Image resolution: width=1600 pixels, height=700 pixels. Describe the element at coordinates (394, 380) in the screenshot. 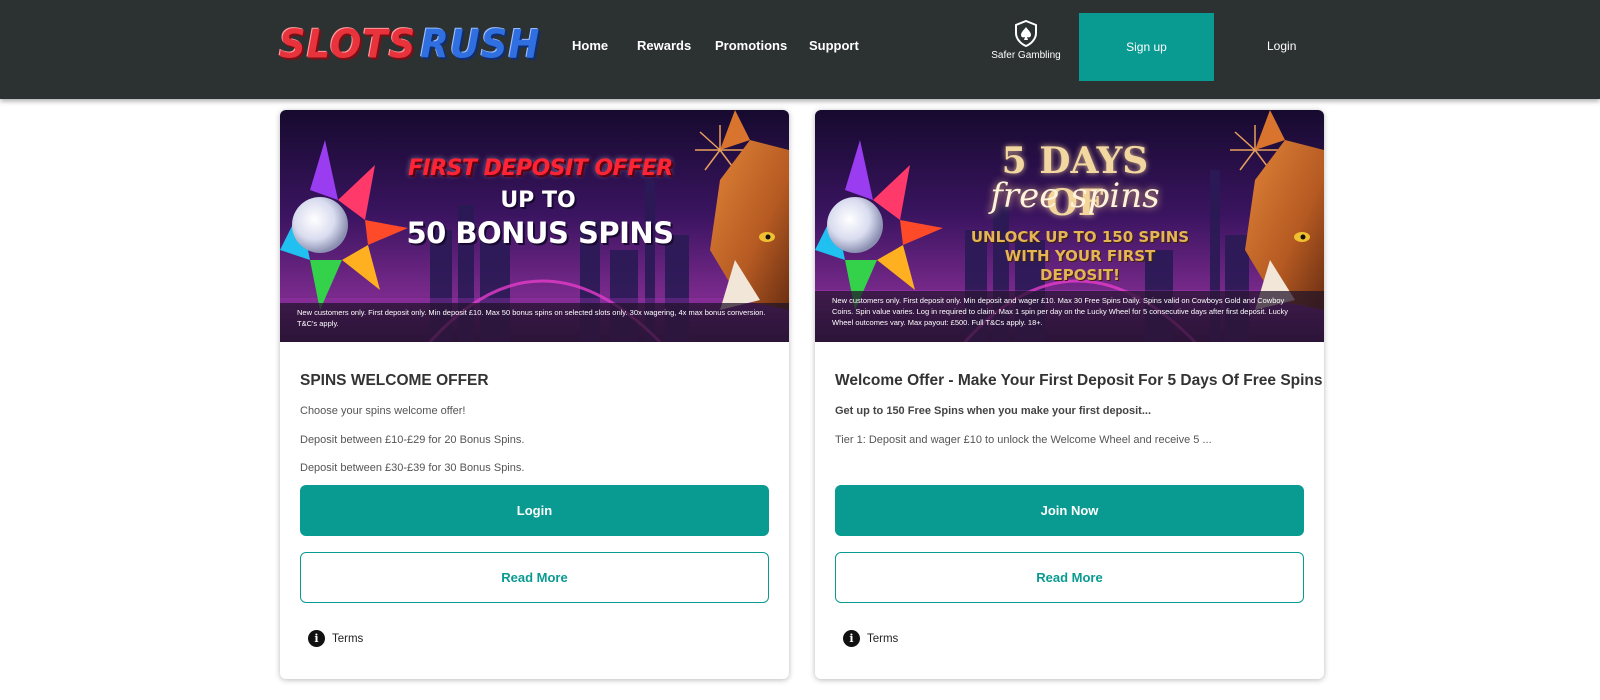

I see `card-title: SPINS WELCOME OFFER` at that location.